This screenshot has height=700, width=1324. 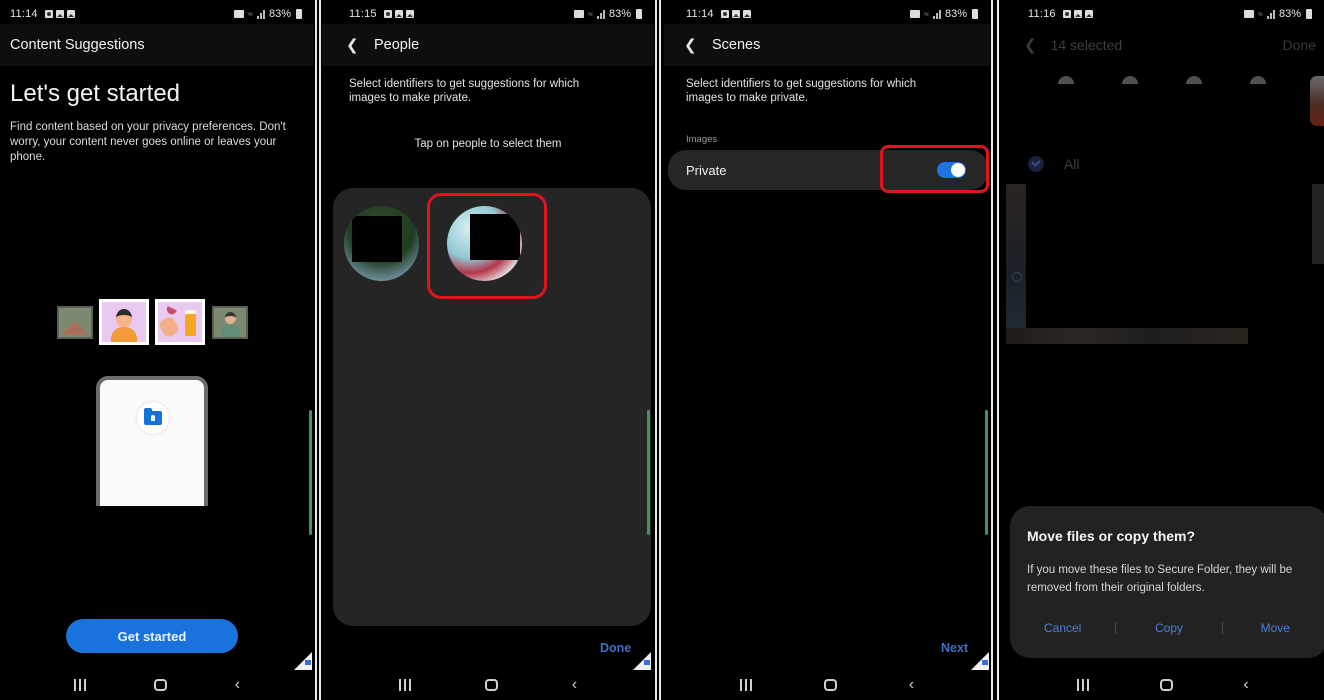 I want to click on move-button: Move, so click(x=1273, y=628).